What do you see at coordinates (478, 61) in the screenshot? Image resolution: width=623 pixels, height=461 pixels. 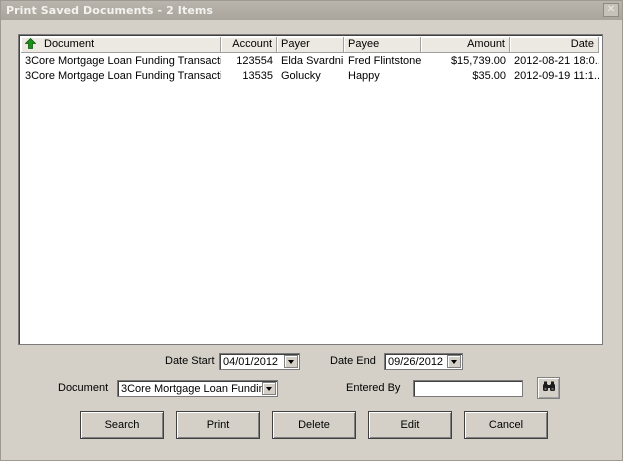 I see `cell-amount: $15,739.00` at bounding box center [478, 61].